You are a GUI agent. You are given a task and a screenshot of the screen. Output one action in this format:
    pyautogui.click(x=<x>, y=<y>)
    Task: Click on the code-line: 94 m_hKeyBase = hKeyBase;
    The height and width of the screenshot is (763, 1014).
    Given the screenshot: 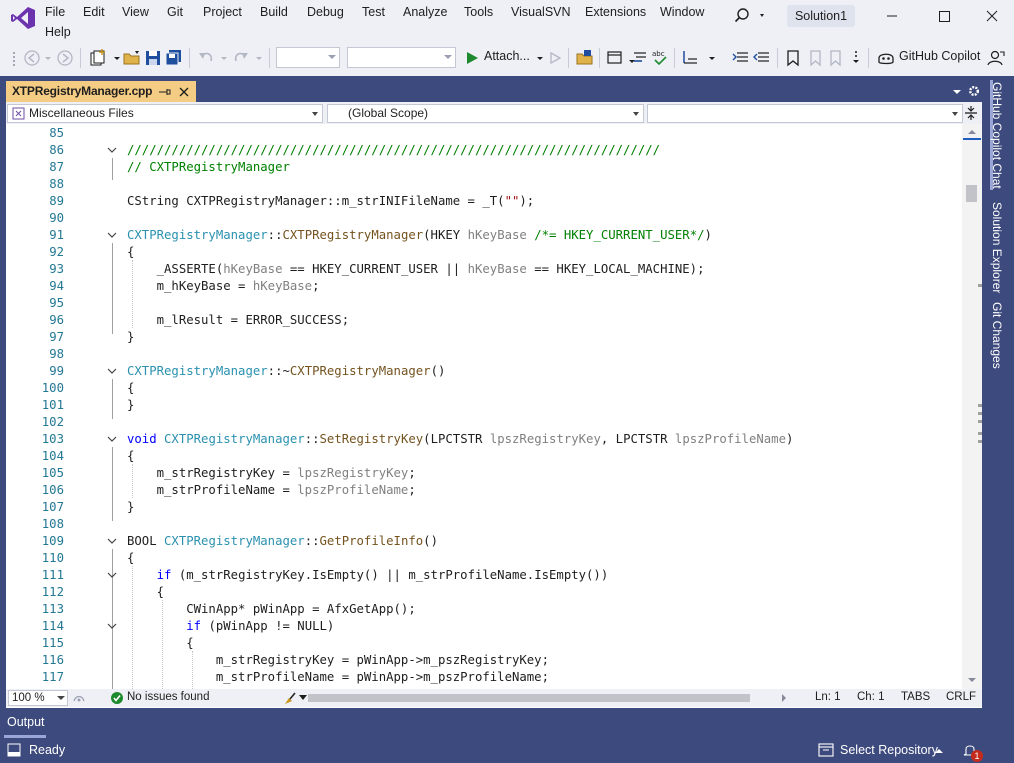 What is the action you would take?
    pyautogui.click(x=484, y=286)
    